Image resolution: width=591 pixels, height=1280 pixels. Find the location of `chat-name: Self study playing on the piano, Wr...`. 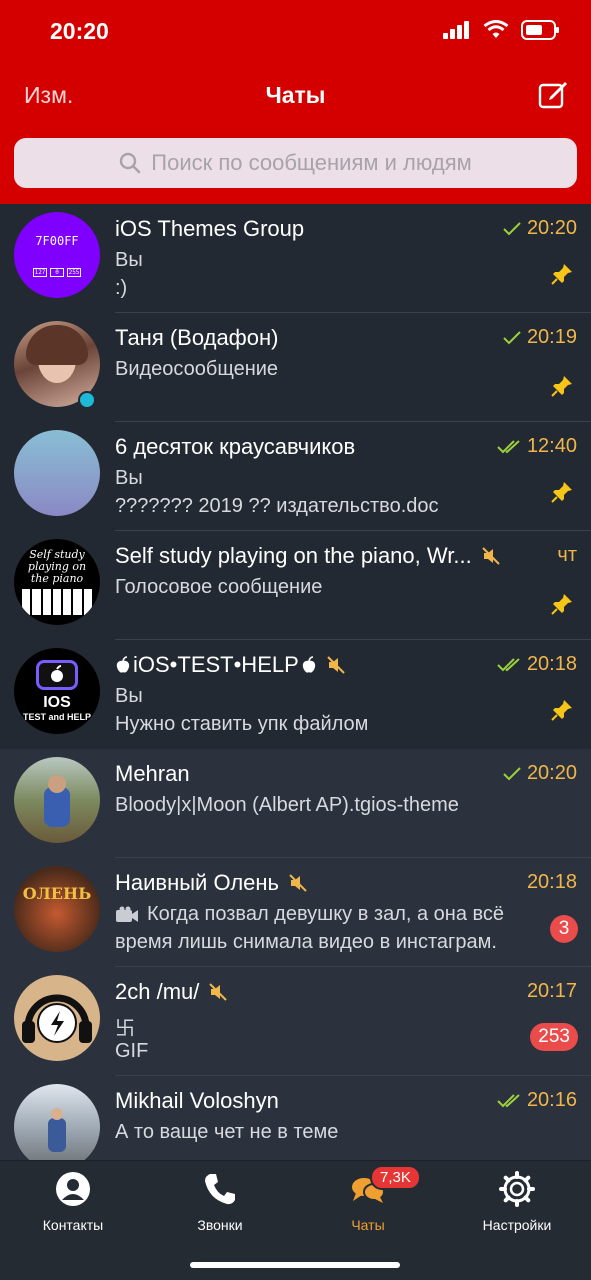

chat-name: Self study playing on the piano, Wr... is located at coordinates (307, 556).